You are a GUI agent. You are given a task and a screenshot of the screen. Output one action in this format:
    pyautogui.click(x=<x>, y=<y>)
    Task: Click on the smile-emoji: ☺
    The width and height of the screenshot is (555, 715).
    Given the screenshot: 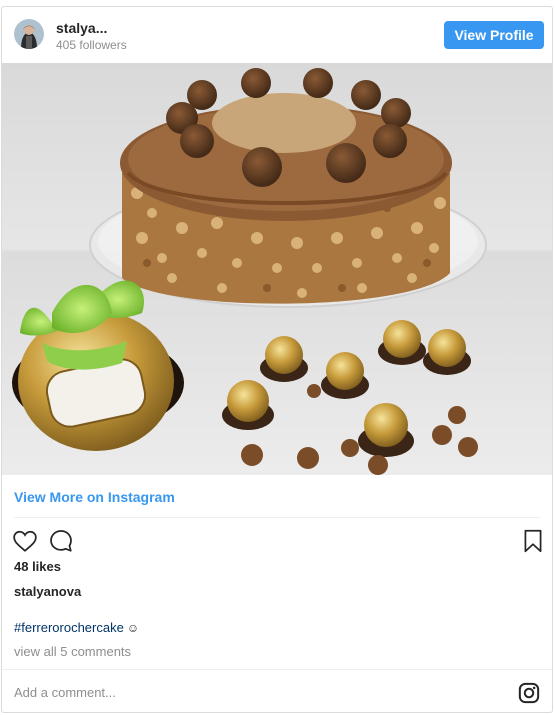 What is the action you would take?
    pyautogui.click(x=133, y=628)
    